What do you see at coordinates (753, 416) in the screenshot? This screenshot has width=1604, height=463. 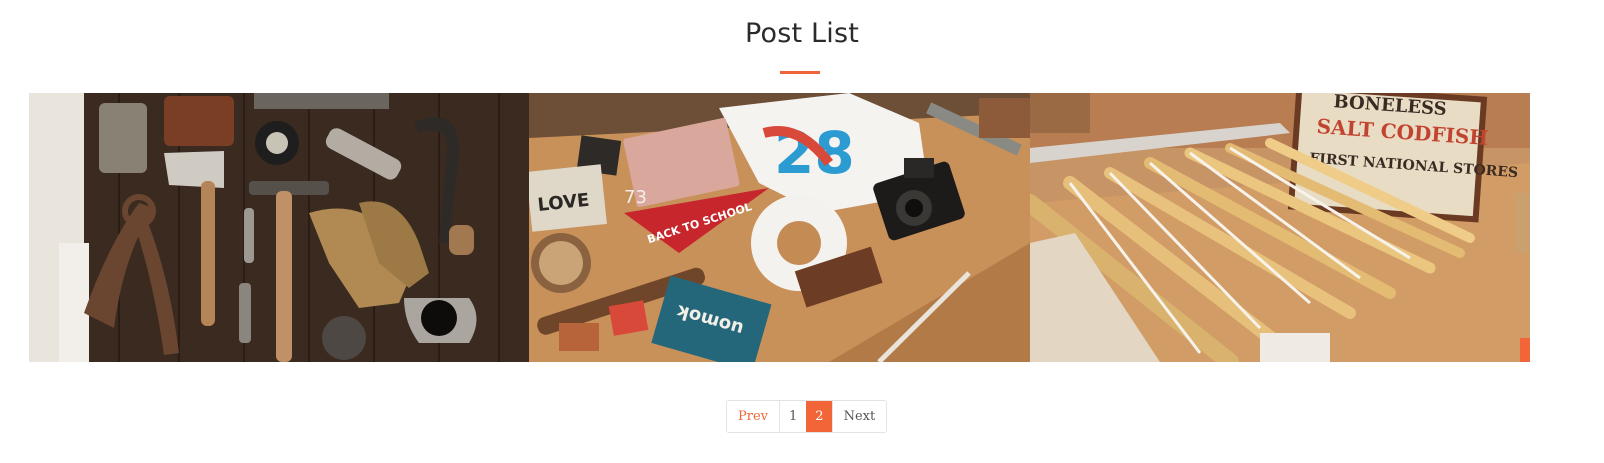 I see `prev-page-link: Prev` at bounding box center [753, 416].